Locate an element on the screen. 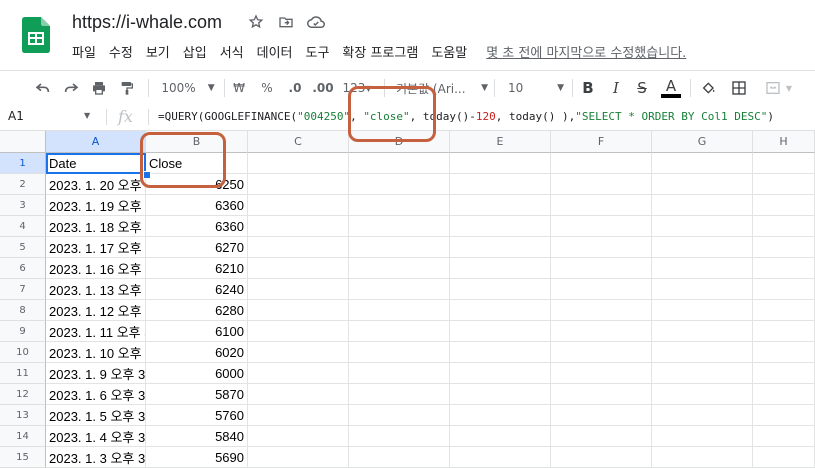  row-header: 2 is located at coordinates (23, 184).